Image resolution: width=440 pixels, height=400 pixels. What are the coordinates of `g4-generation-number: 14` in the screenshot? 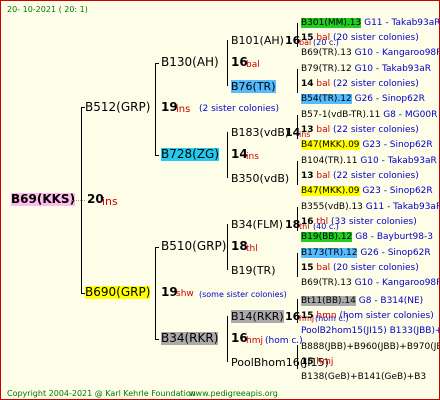 It's located at (307, 84).